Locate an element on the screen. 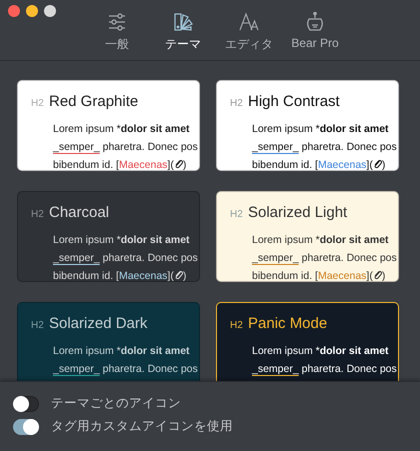 Image resolution: width=420 pixels, height=451 pixels. letters-icon is located at coordinates (249, 22).